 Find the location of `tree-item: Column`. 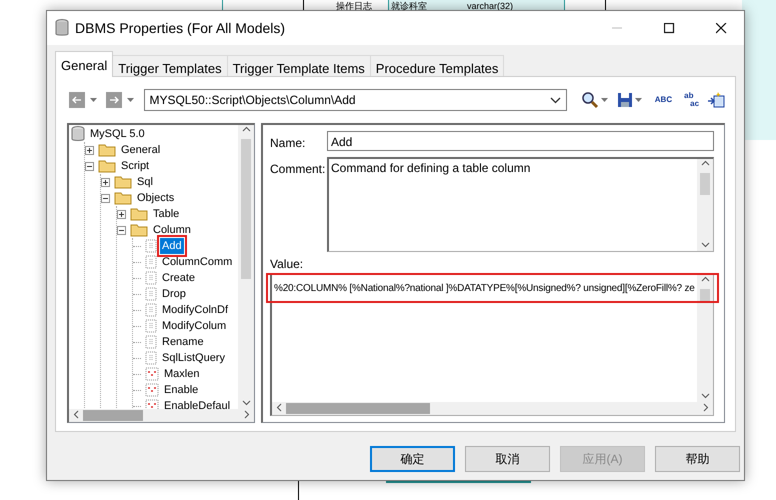

tree-item: Column is located at coordinates (172, 230).